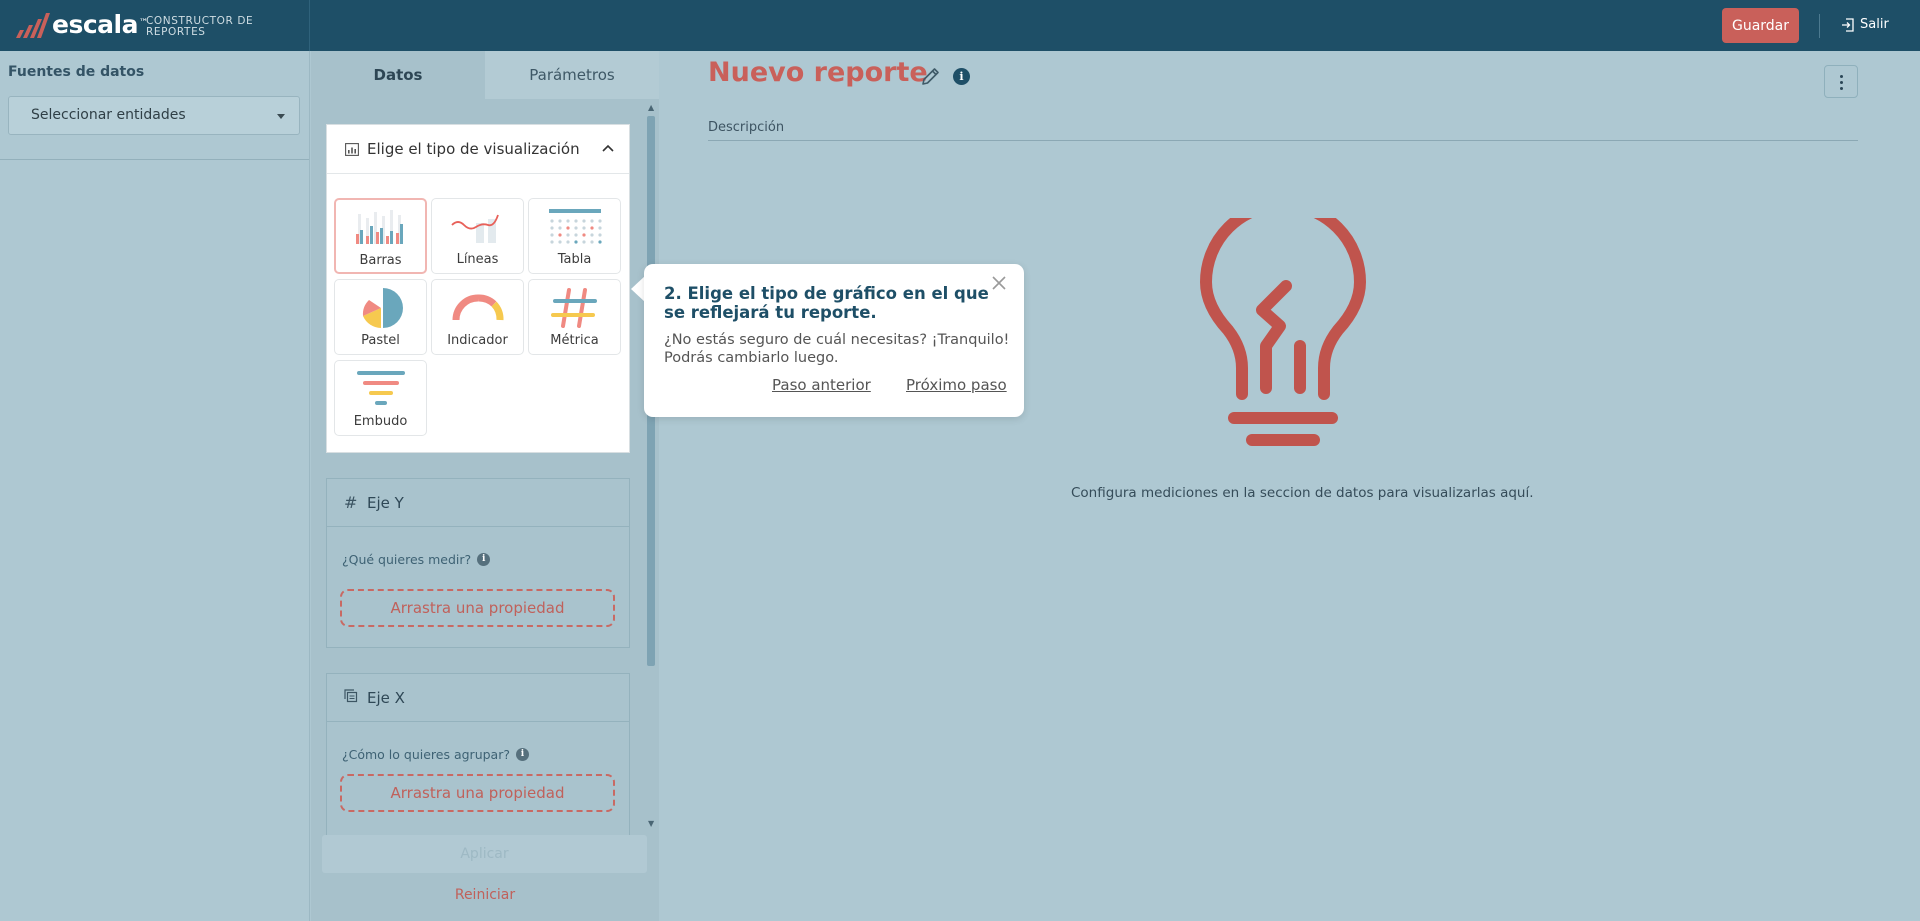 The height and width of the screenshot is (921, 1920). What do you see at coordinates (1848, 24) in the screenshot?
I see `exit-icon` at bounding box center [1848, 24].